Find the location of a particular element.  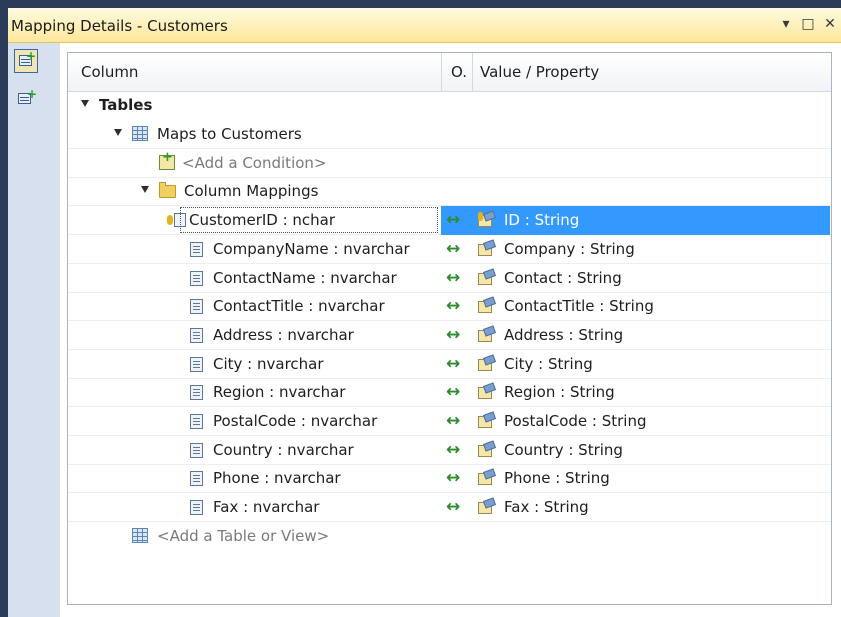

property-name: Company : String is located at coordinates (569, 249).